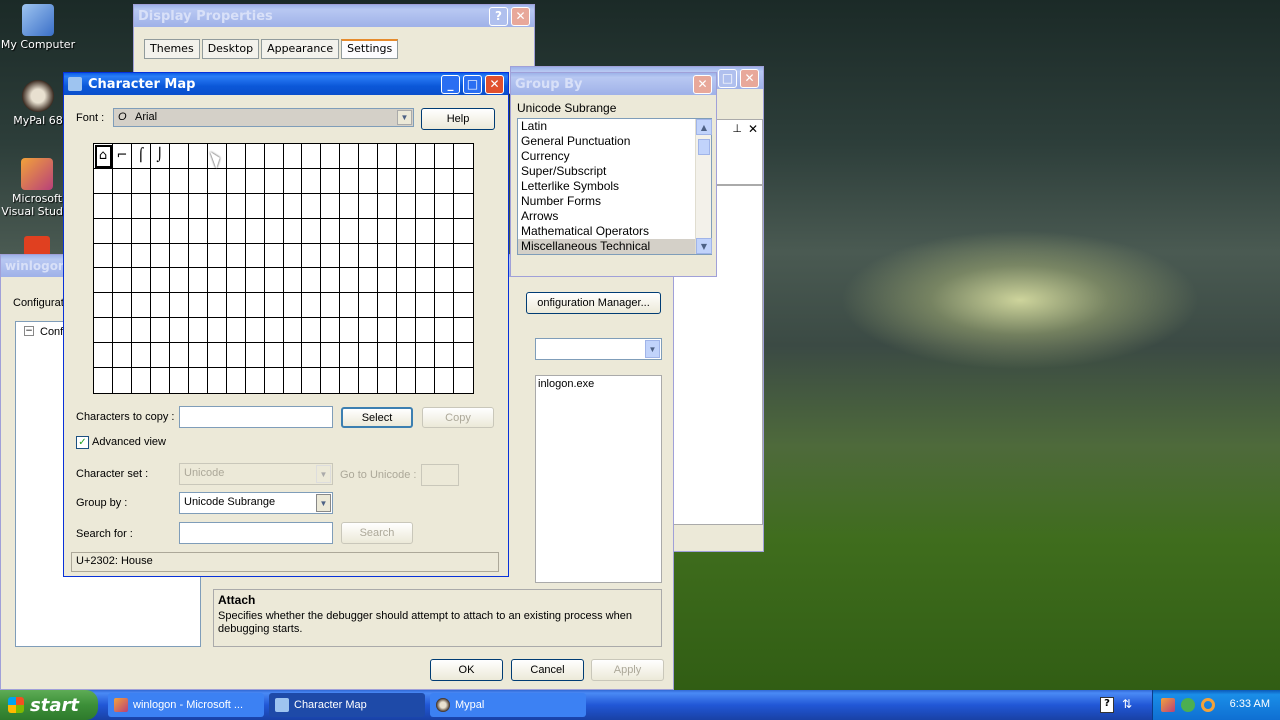 This screenshot has height=720, width=1280. I want to click on copy-button: Copy, so click(458, 417).